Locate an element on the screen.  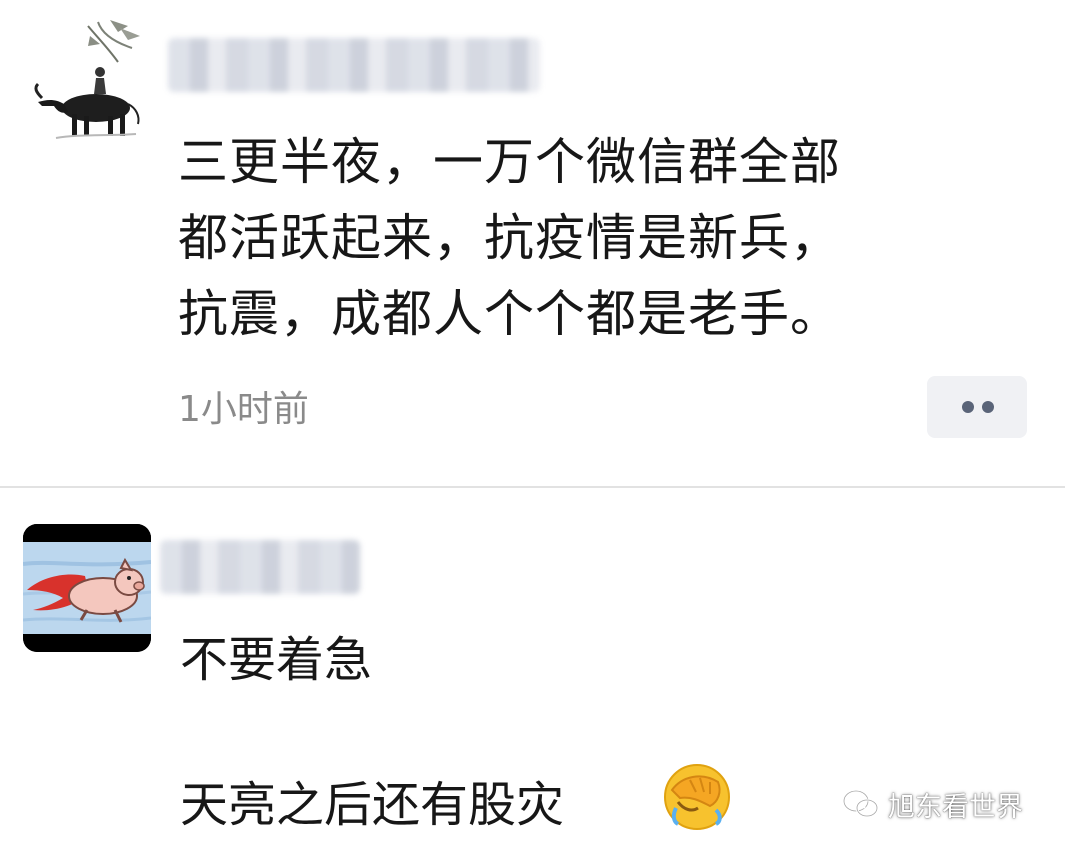
watermark-text: 旭东看世界 is located at coordinates (955, 807).